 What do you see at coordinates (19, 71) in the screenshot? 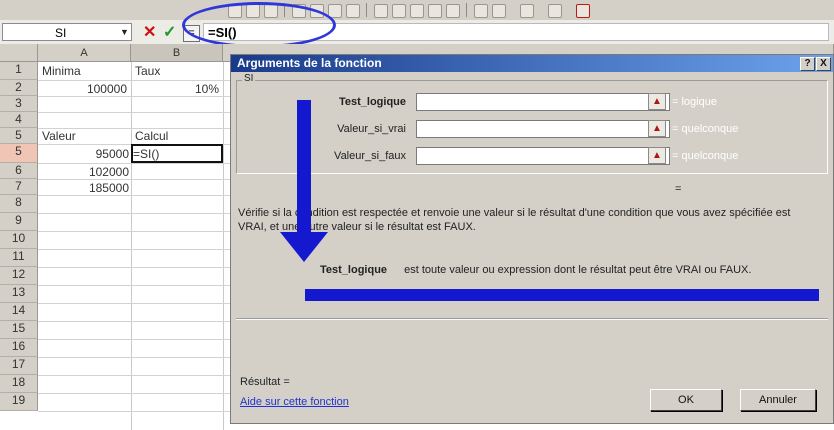
I see `row-header: 1` at bounding box center [19, 71].